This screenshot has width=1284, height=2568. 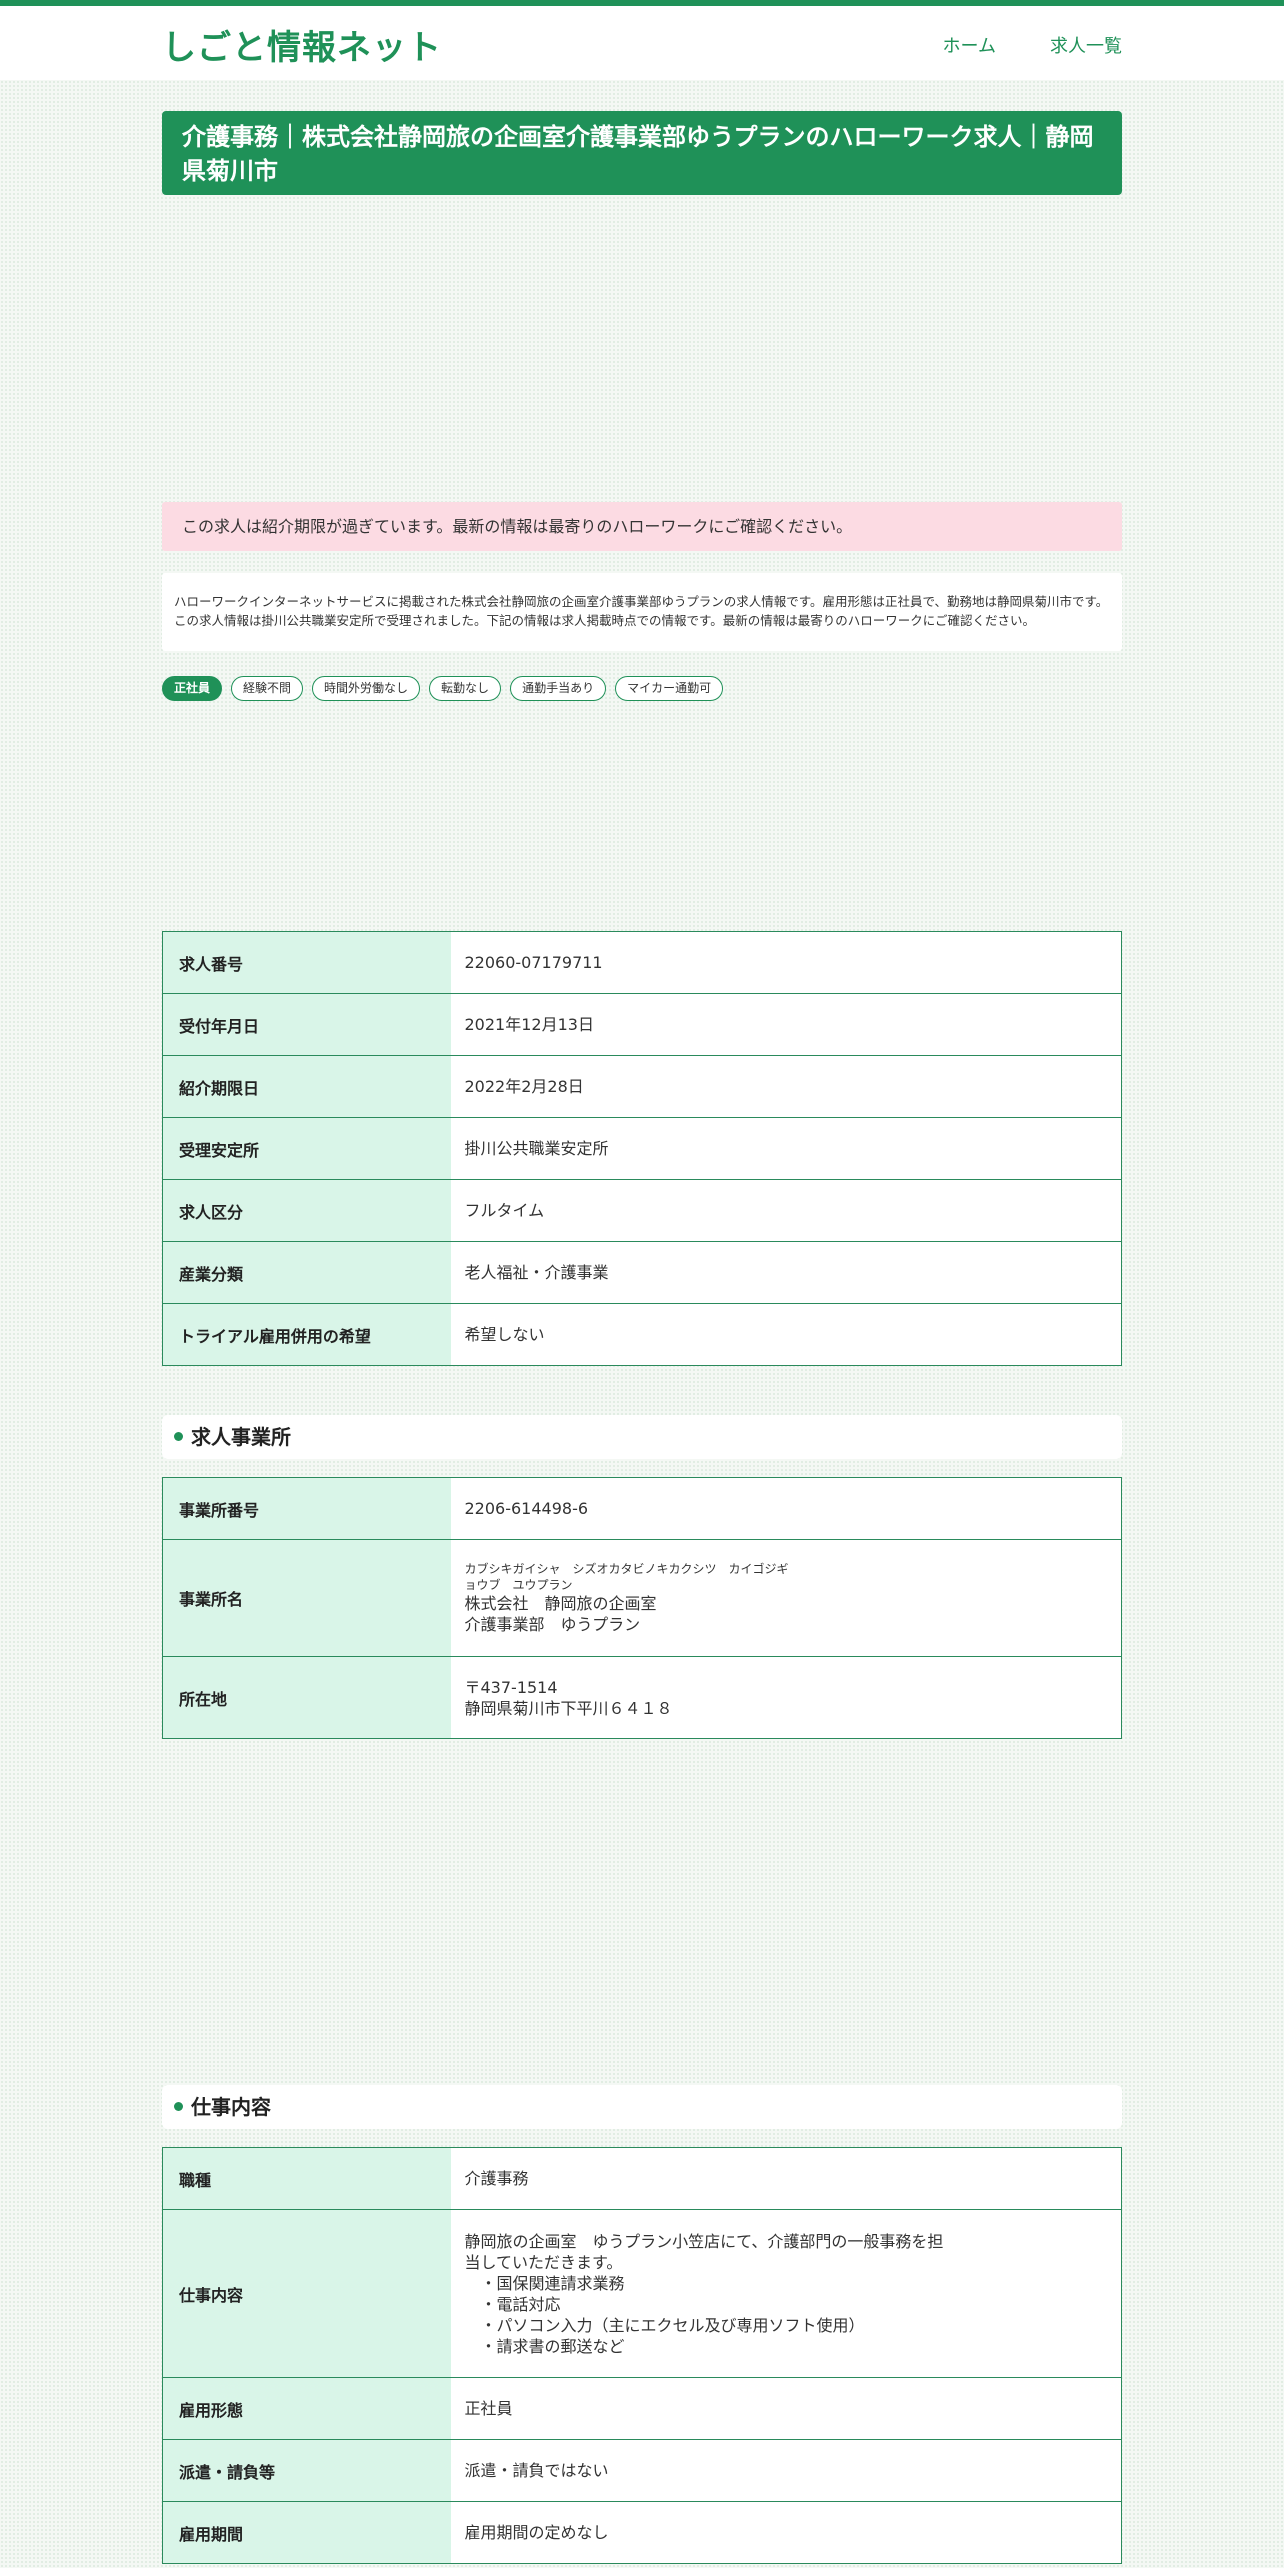 I want to click on row-label: 雇用期間, so click(x=306, y=2532).